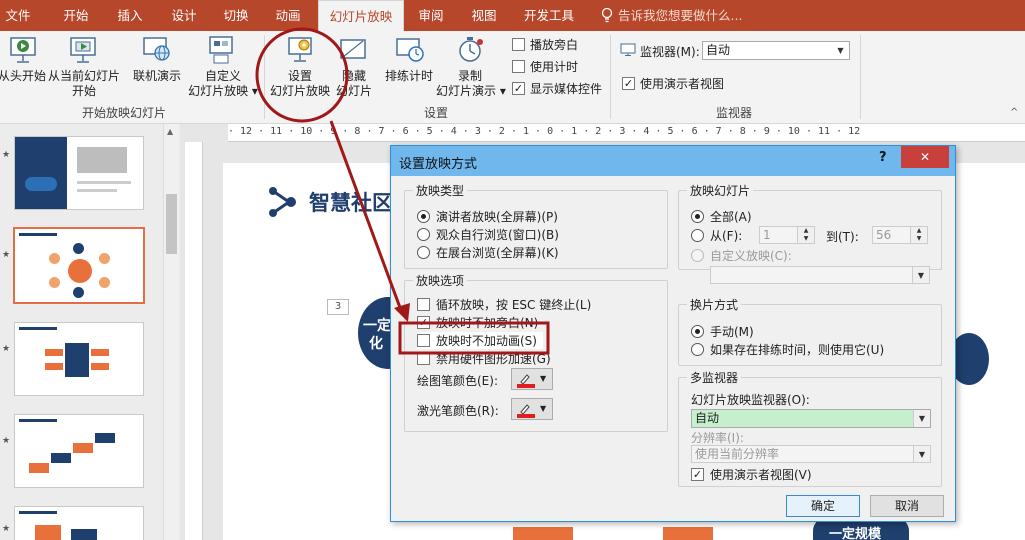 This screenshot has height=540, width=1025. I want to click on chevron-down-icon: ▼, so click(840, 50).